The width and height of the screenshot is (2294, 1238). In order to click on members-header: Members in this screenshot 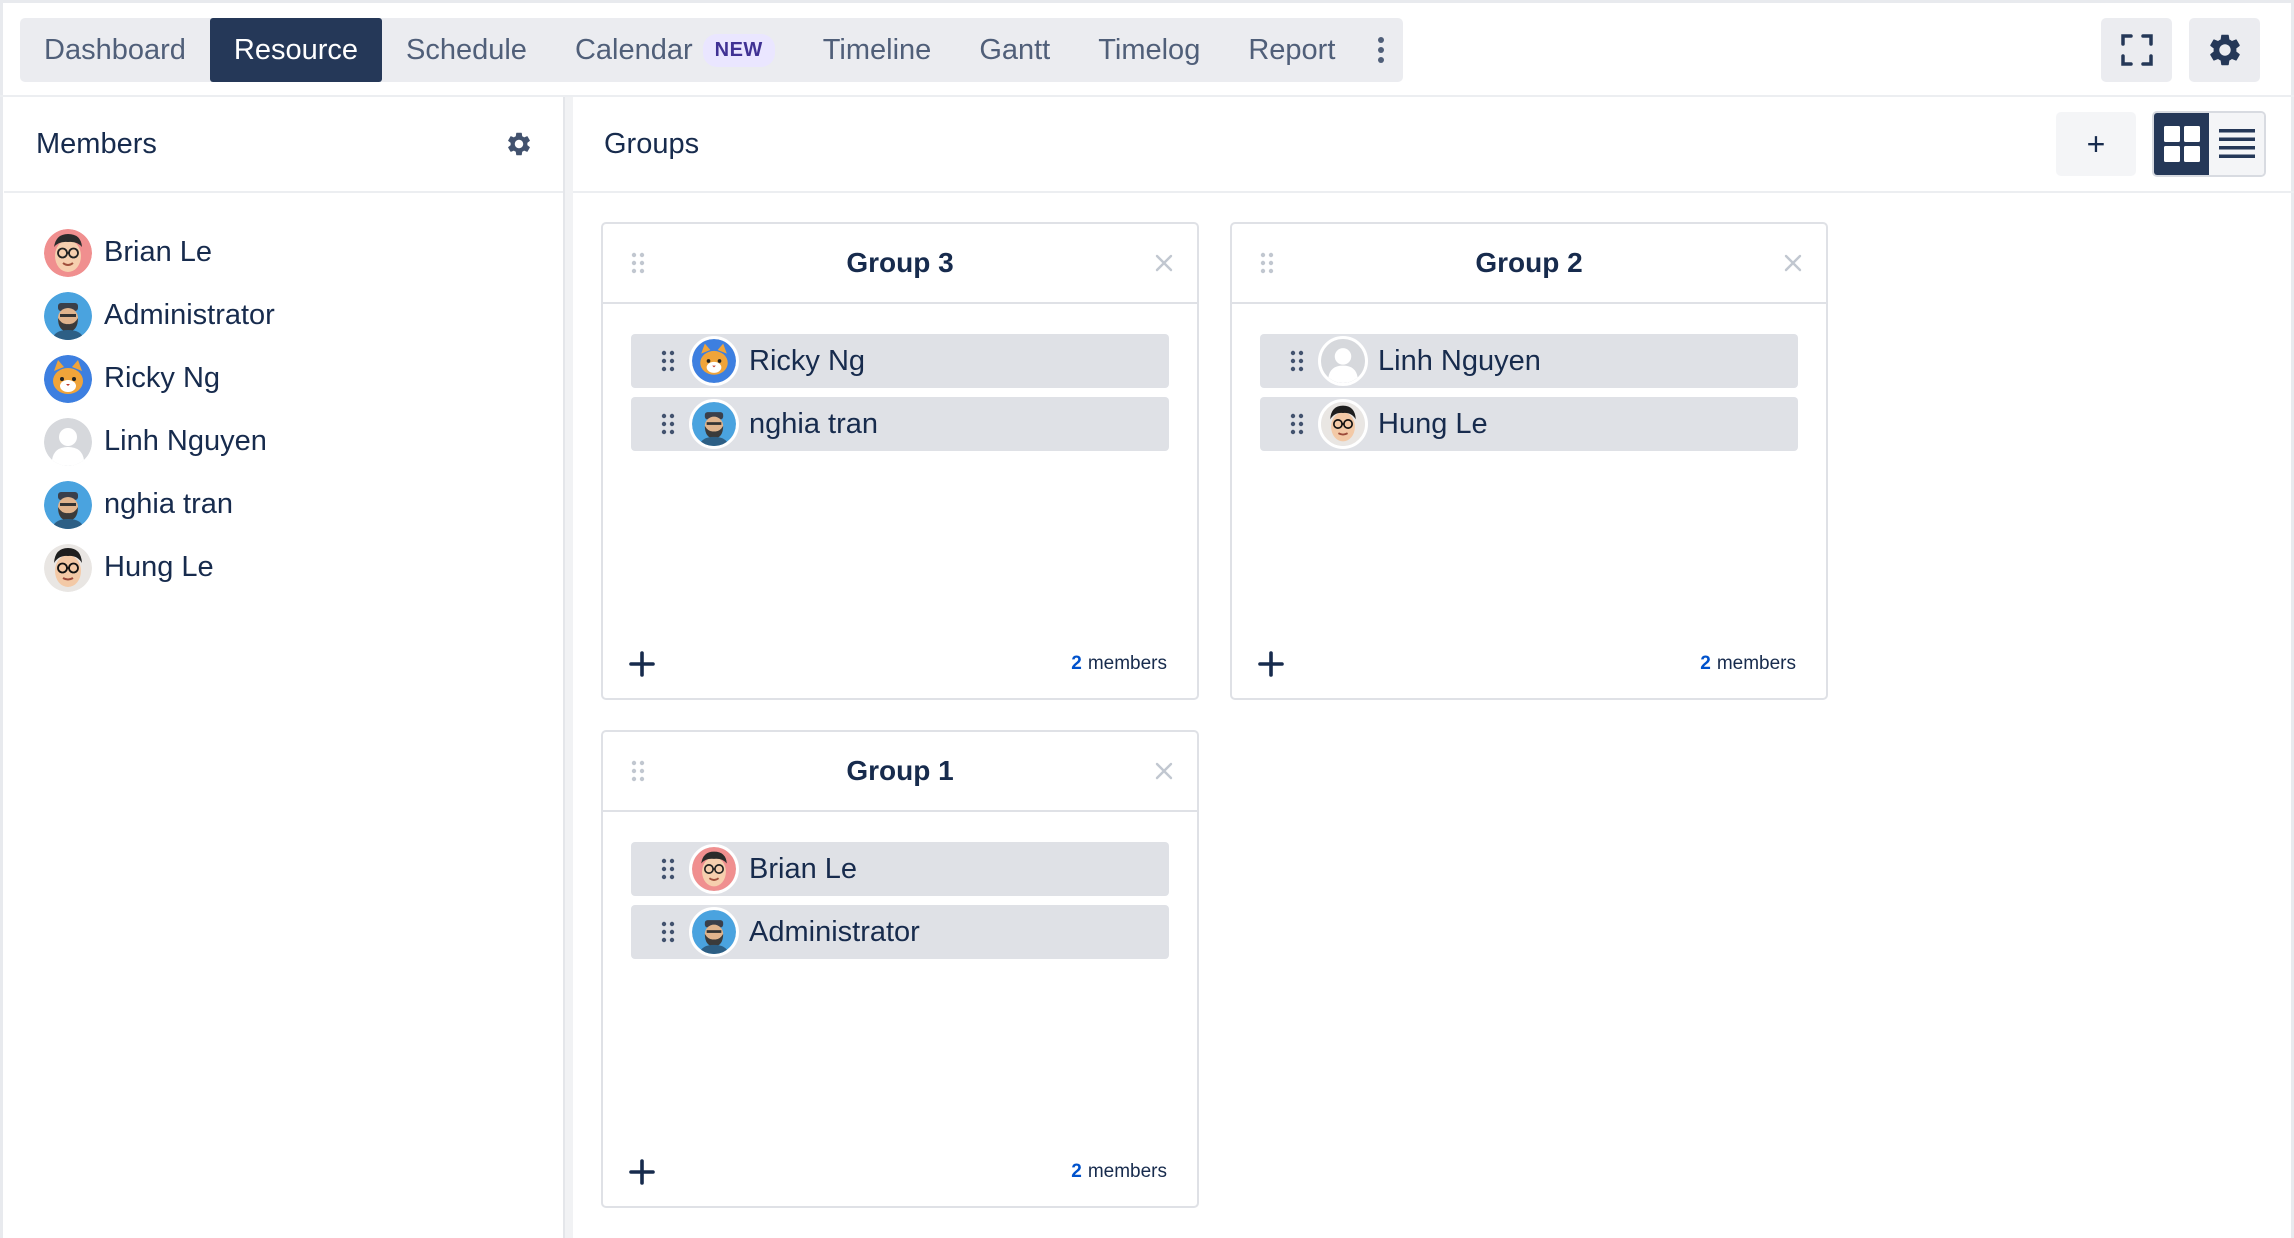, I will do `click(283, 145)`.